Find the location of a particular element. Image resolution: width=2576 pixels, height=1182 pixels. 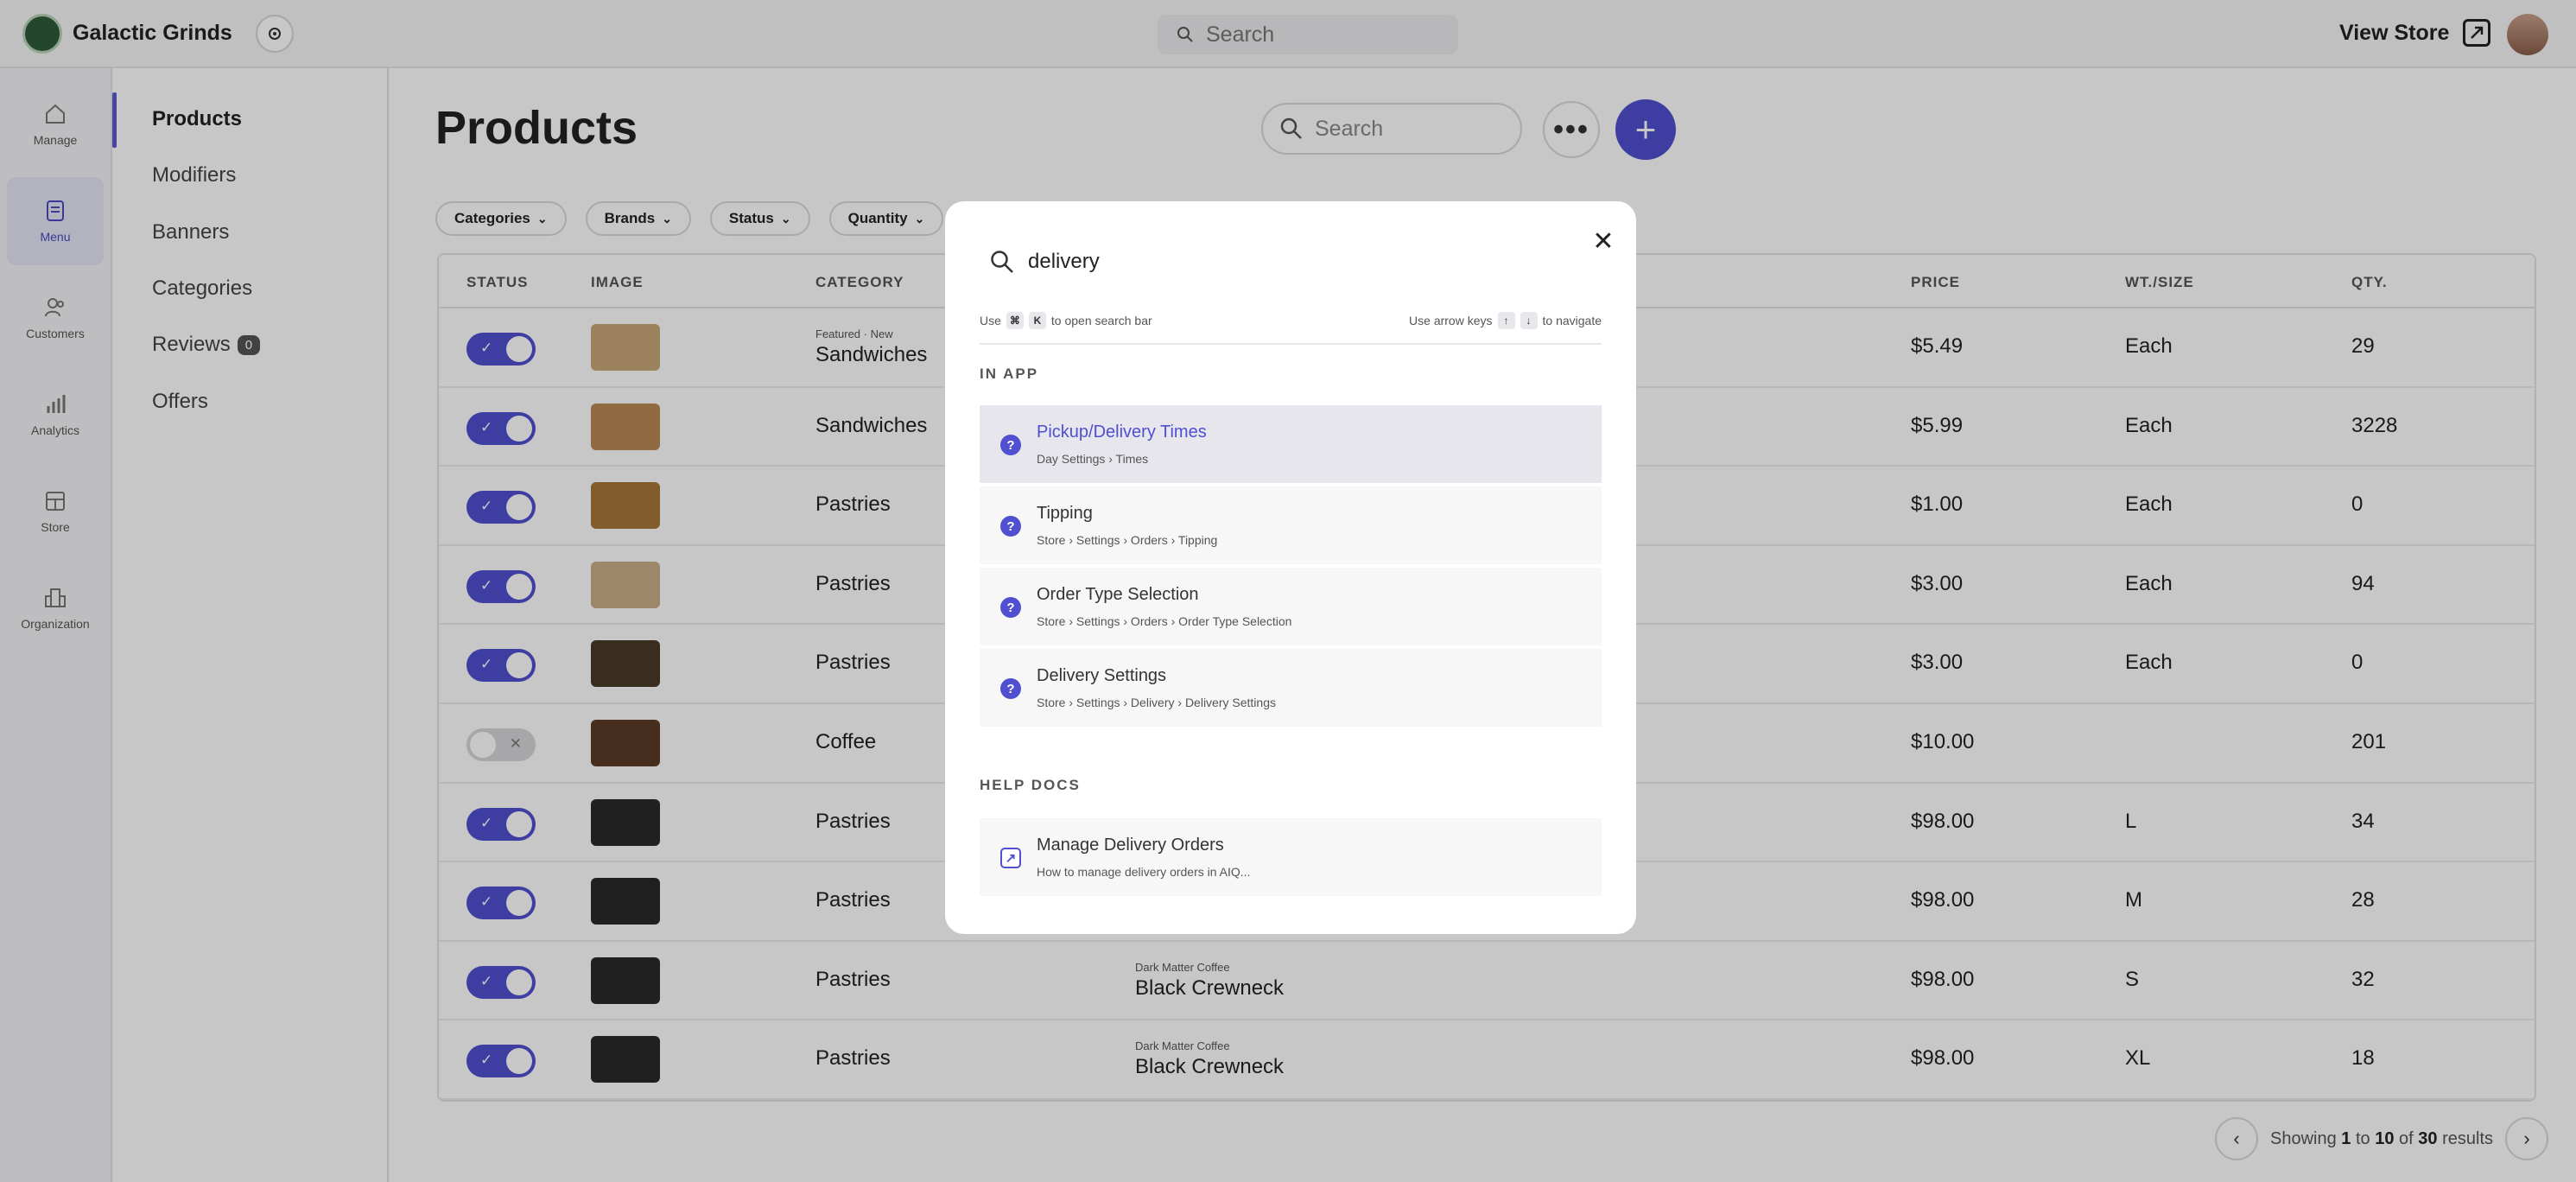

result-title: Tipping is located at coordinates (1065, 513).